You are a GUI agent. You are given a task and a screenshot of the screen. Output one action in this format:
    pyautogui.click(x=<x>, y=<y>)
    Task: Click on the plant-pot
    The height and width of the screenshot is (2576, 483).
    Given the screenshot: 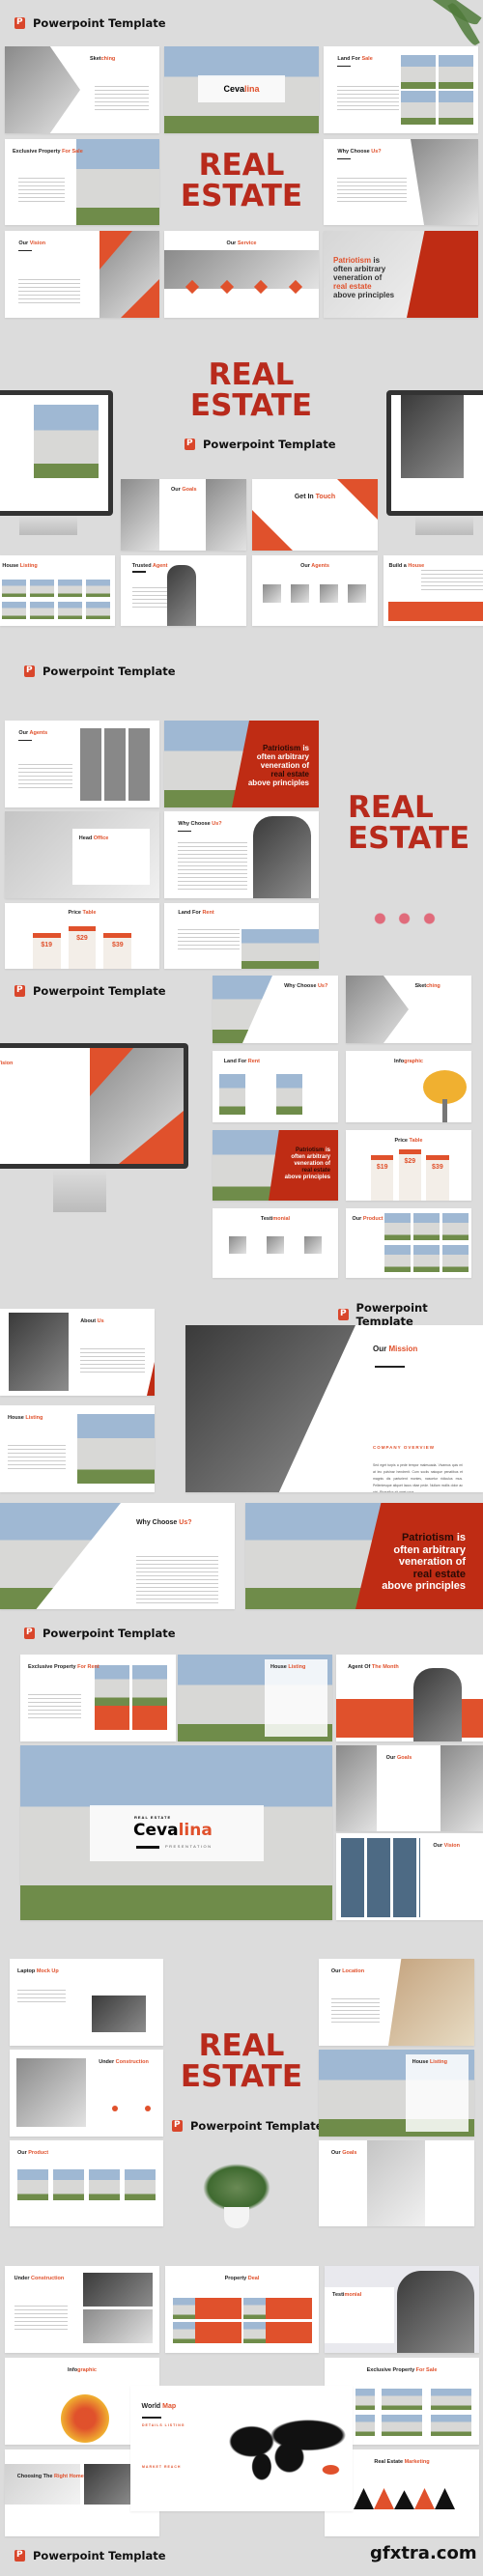 What is the action you would take?
    pyautogui.click(x=236, y=2217)
    